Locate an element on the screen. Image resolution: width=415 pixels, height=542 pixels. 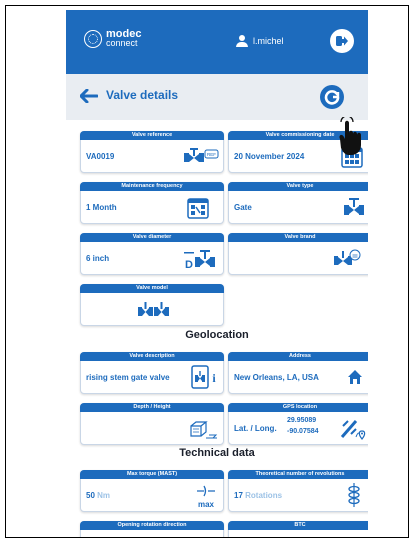
card-label: Maintenance frequency is located at coordinates (152, 186).